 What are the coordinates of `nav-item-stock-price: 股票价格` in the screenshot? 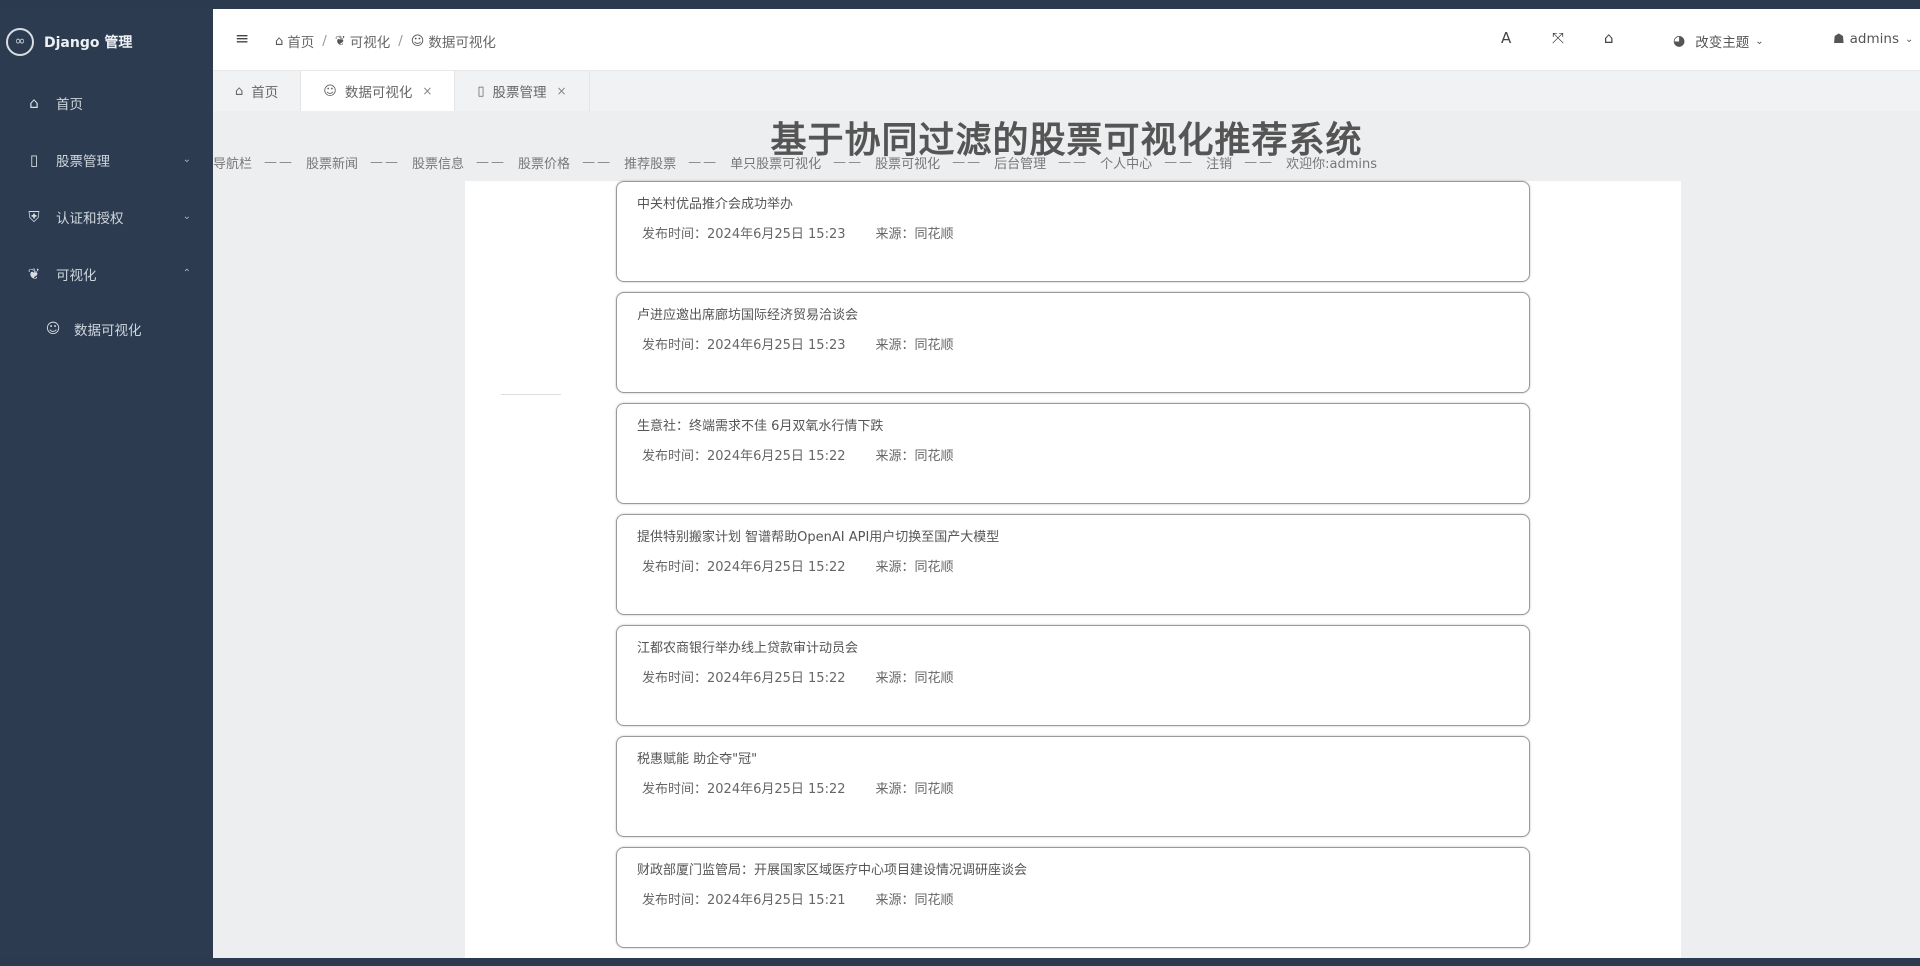 It's located at (544, 162).